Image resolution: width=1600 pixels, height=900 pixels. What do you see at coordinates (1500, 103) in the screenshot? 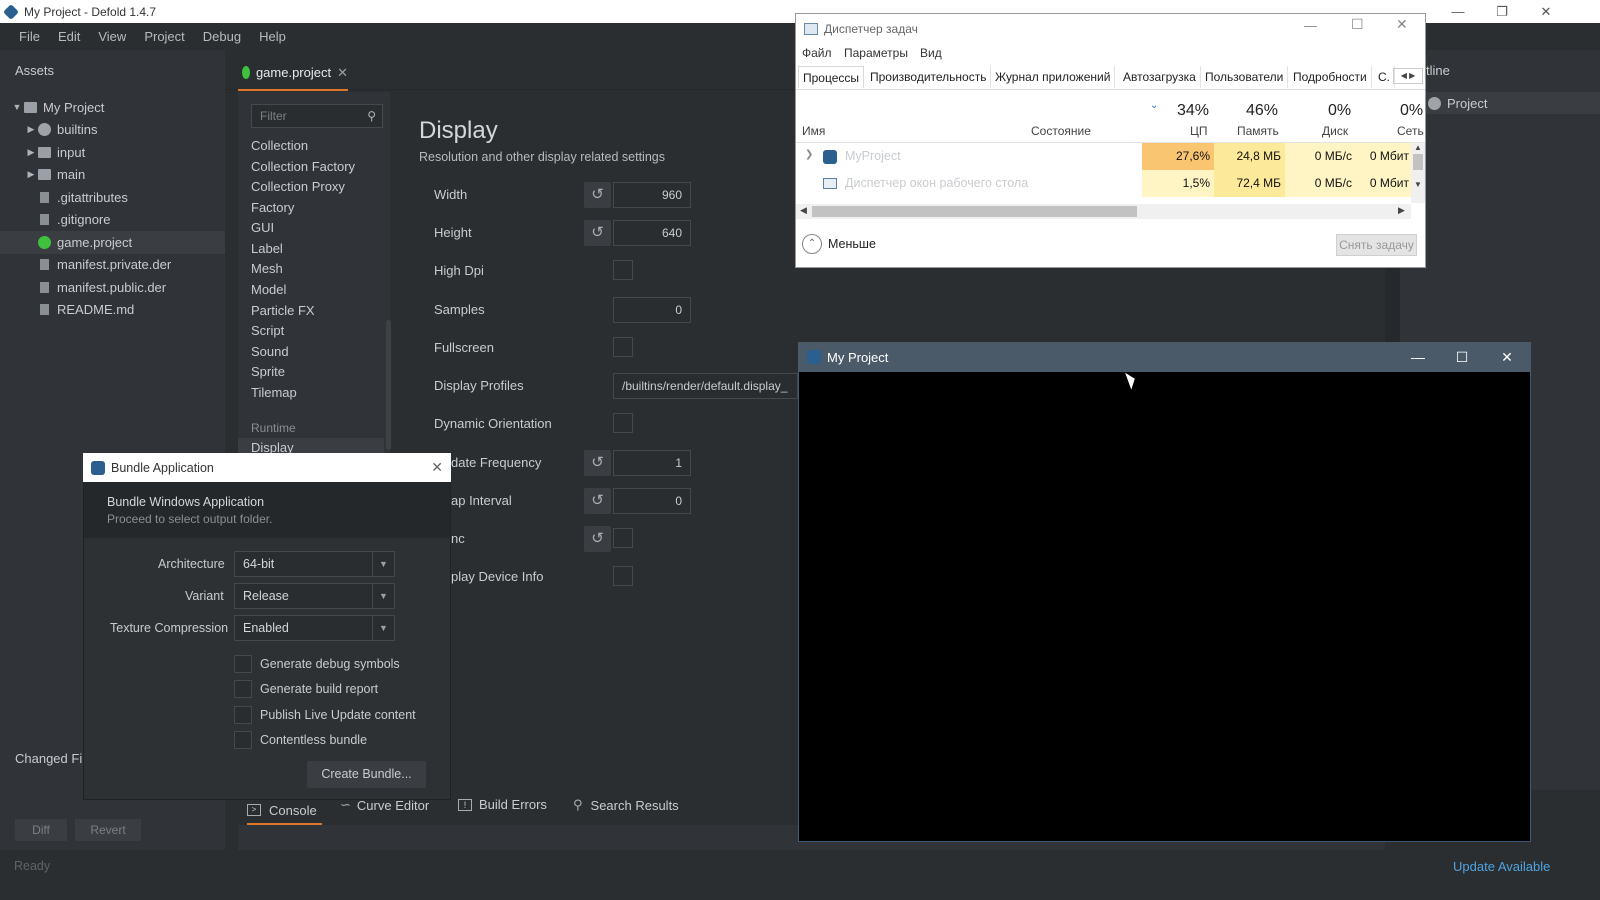
I see `outline-item-project: Project` at bounding box center [1500, 103].